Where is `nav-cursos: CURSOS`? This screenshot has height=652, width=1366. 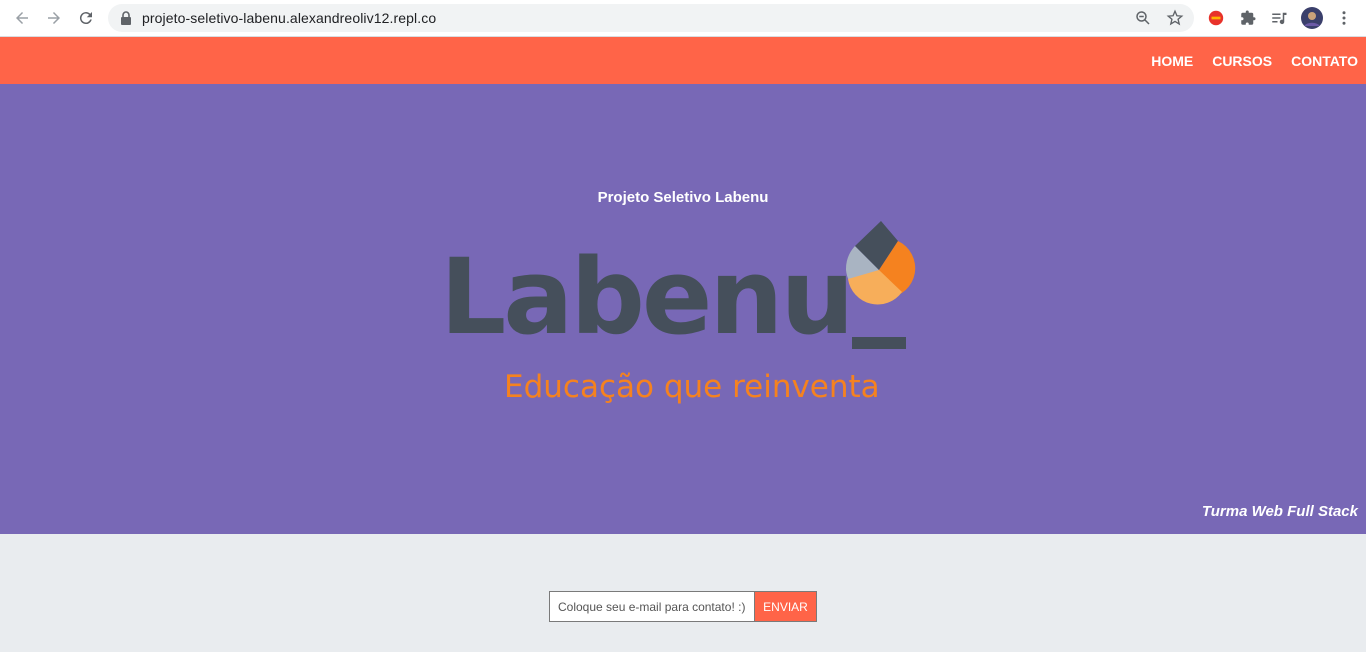
nav-cursos: CURSOS is located at coordinates (1242, 61).